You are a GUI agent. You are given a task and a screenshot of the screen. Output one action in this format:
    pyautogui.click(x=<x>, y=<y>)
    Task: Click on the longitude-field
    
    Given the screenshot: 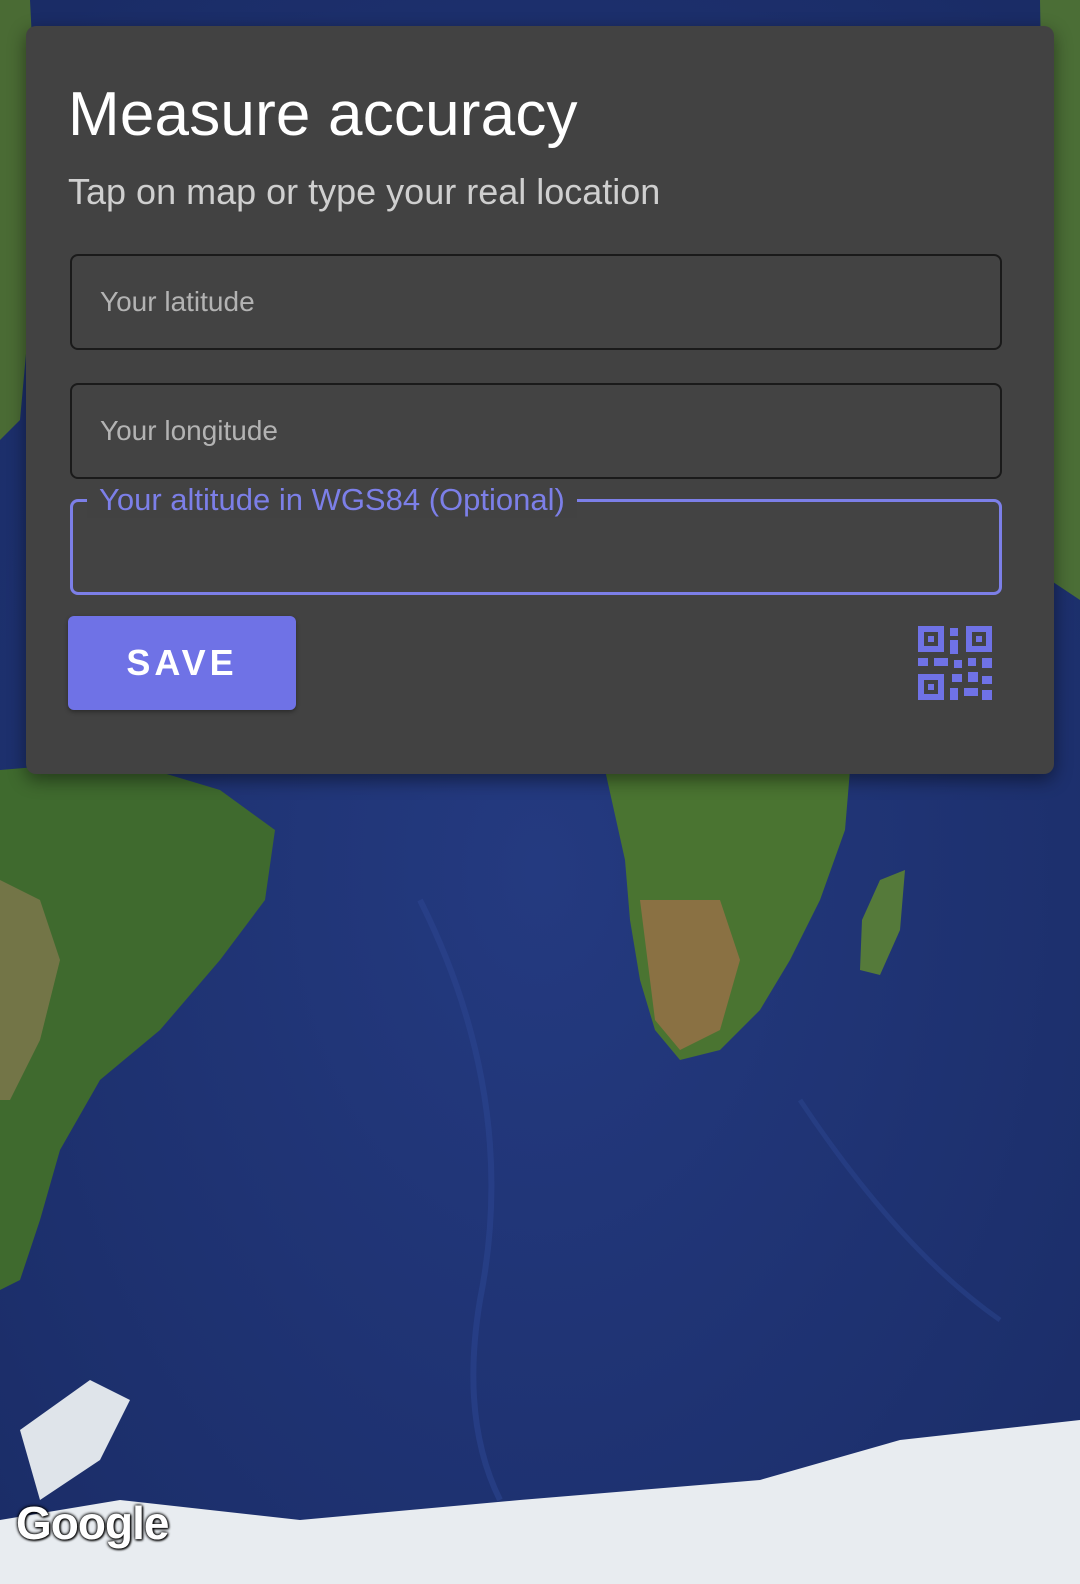 What is the action you would take?
    pyautogui.click(x=536, y=431)
    